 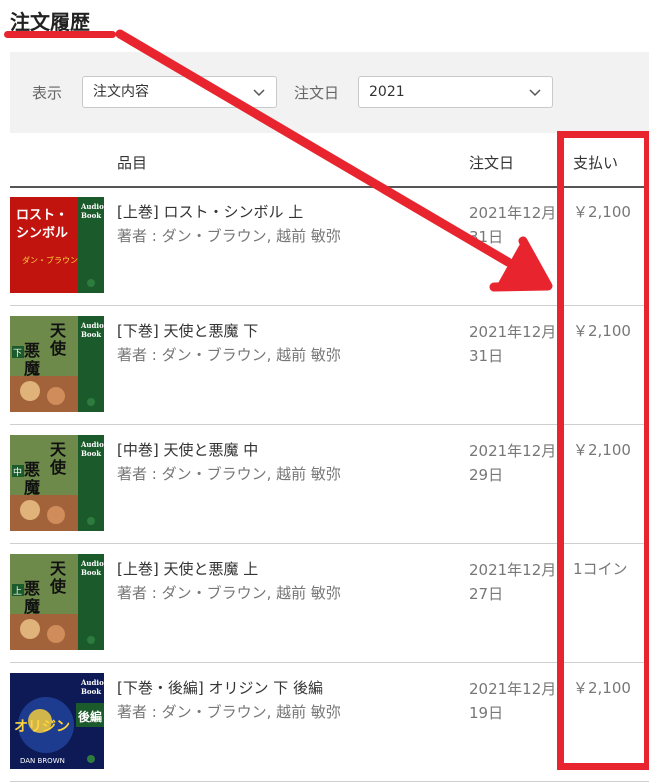 I want to click on table-header: 品目 注文日 支払い, so click(x=329, y=161).